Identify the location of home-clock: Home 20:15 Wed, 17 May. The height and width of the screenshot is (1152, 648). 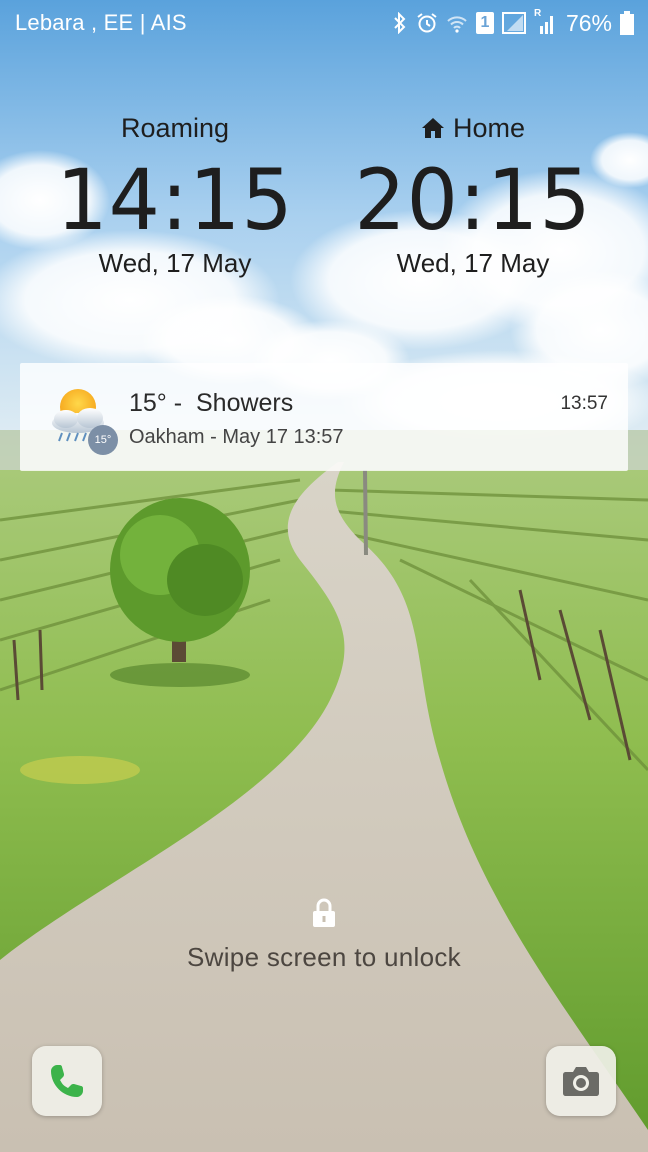
(473, 194).